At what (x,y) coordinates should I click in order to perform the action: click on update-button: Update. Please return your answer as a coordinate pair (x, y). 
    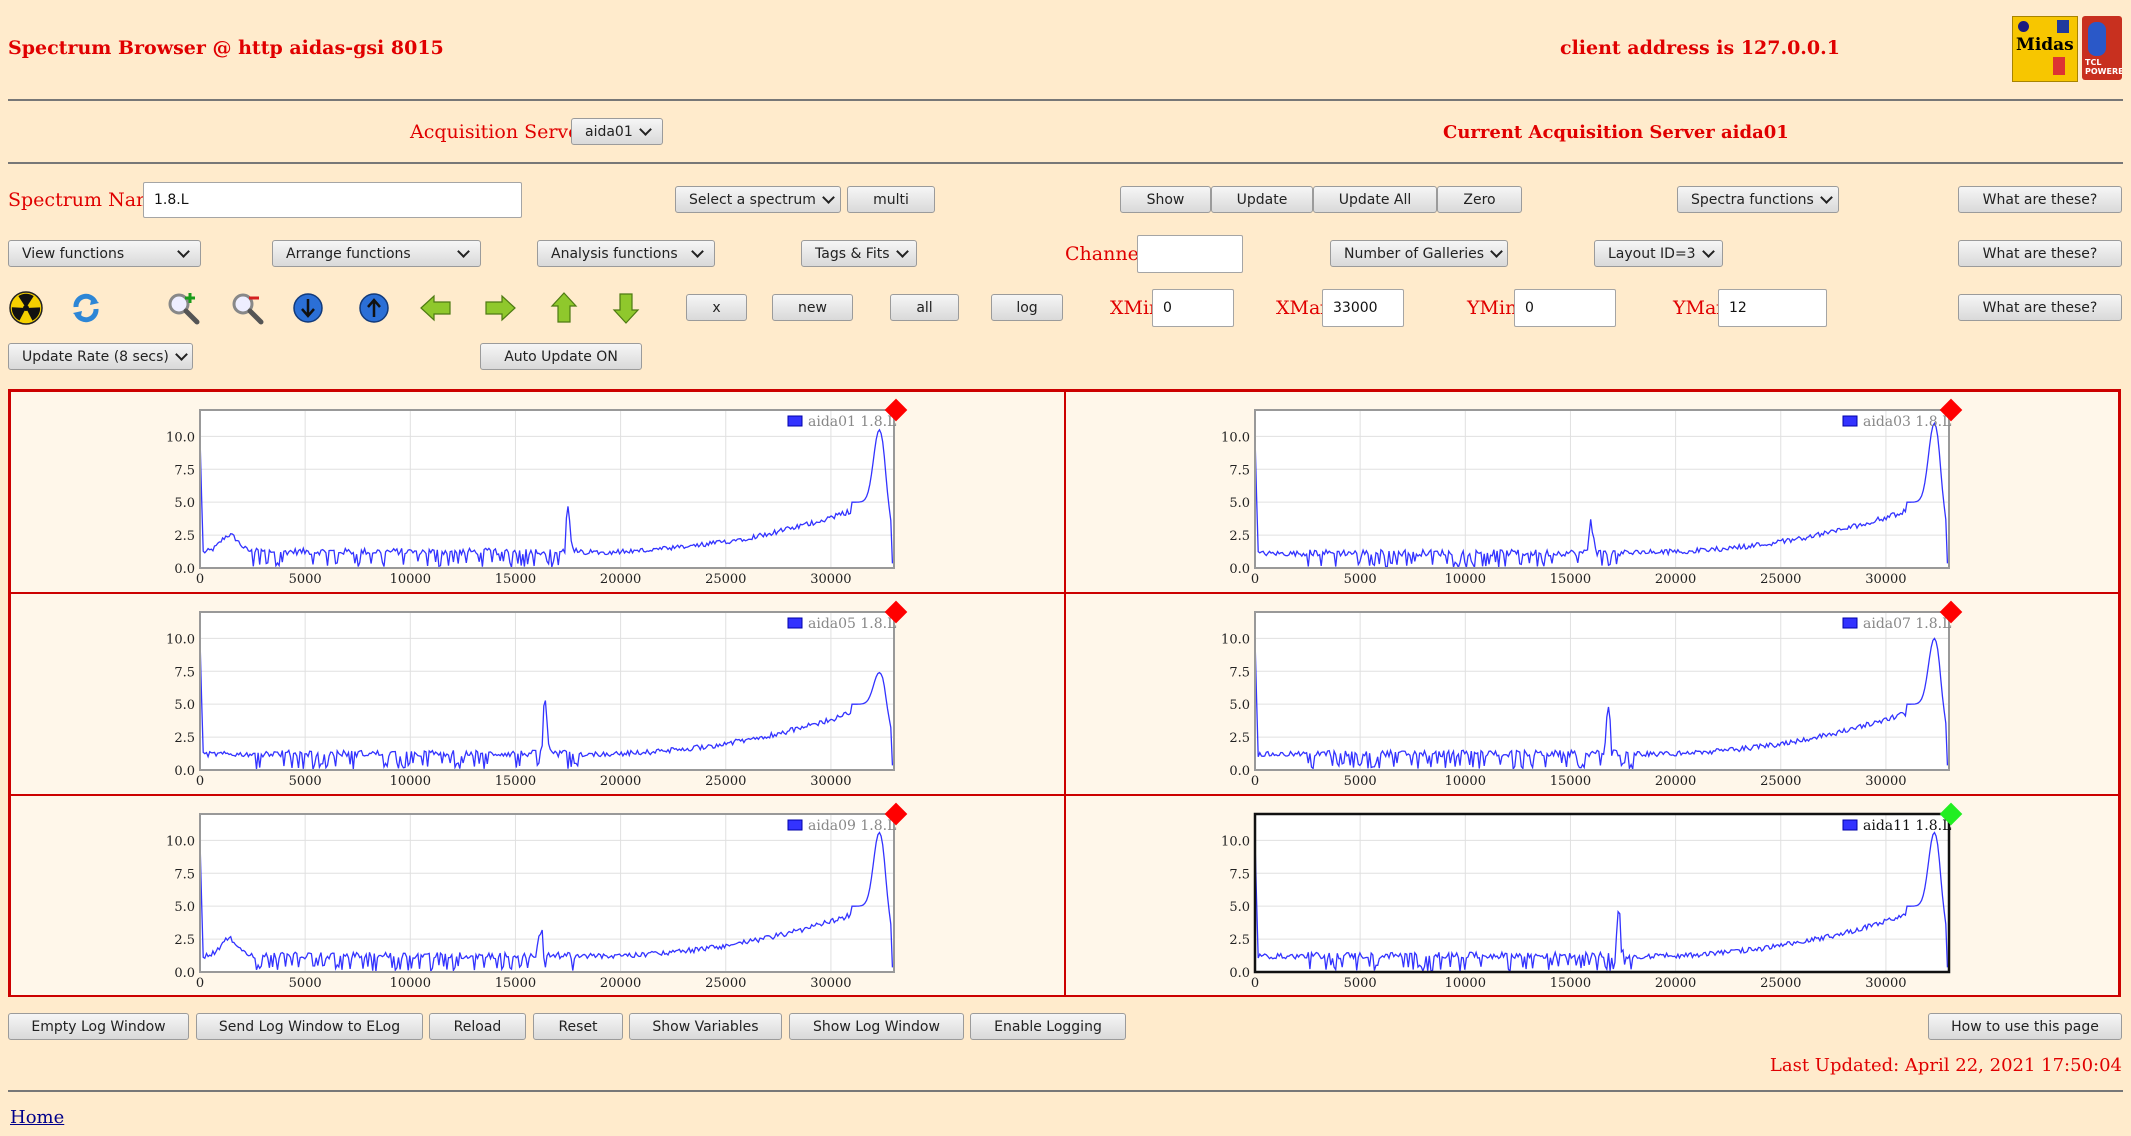
    Looking at the image, I should click on (1262, 199).